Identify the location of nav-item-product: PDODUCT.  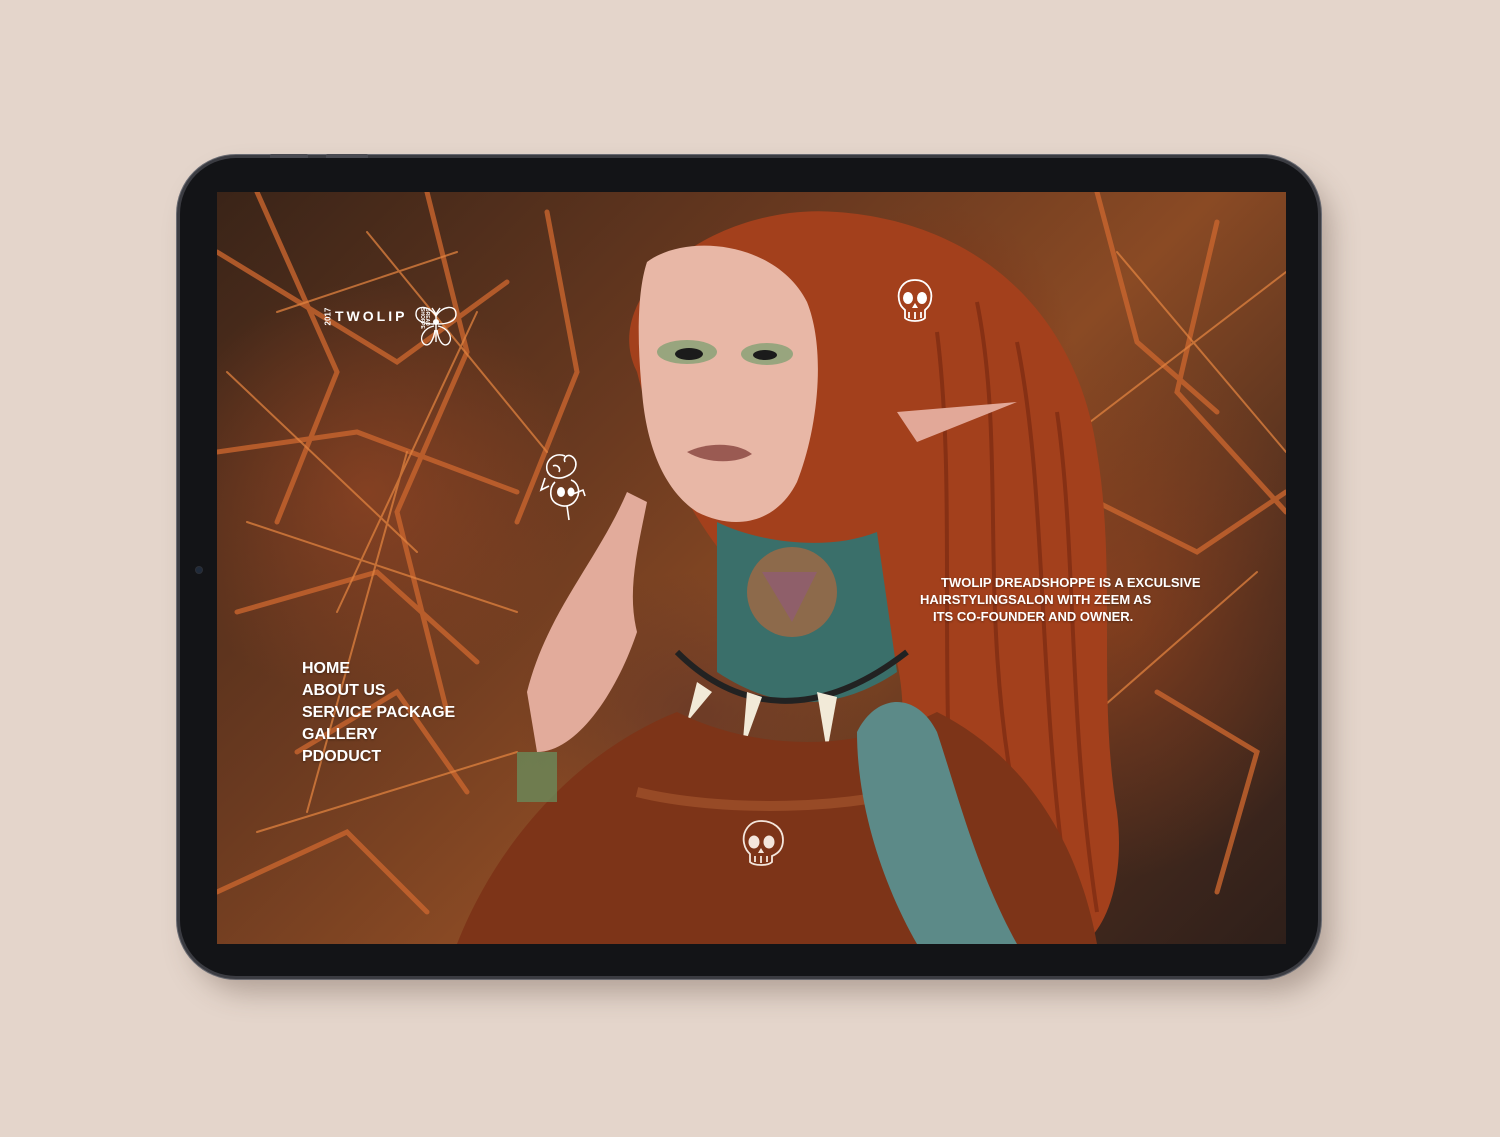
(378, 757).